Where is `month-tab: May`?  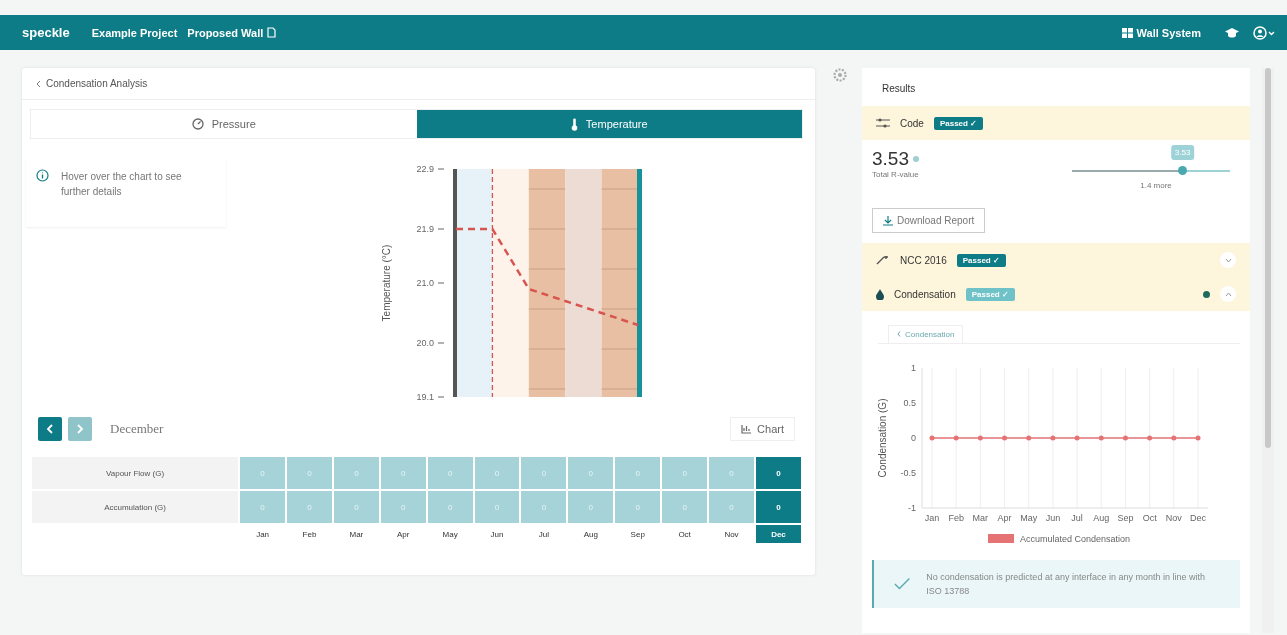
month-tab: May is located at coordinates (450, 534).